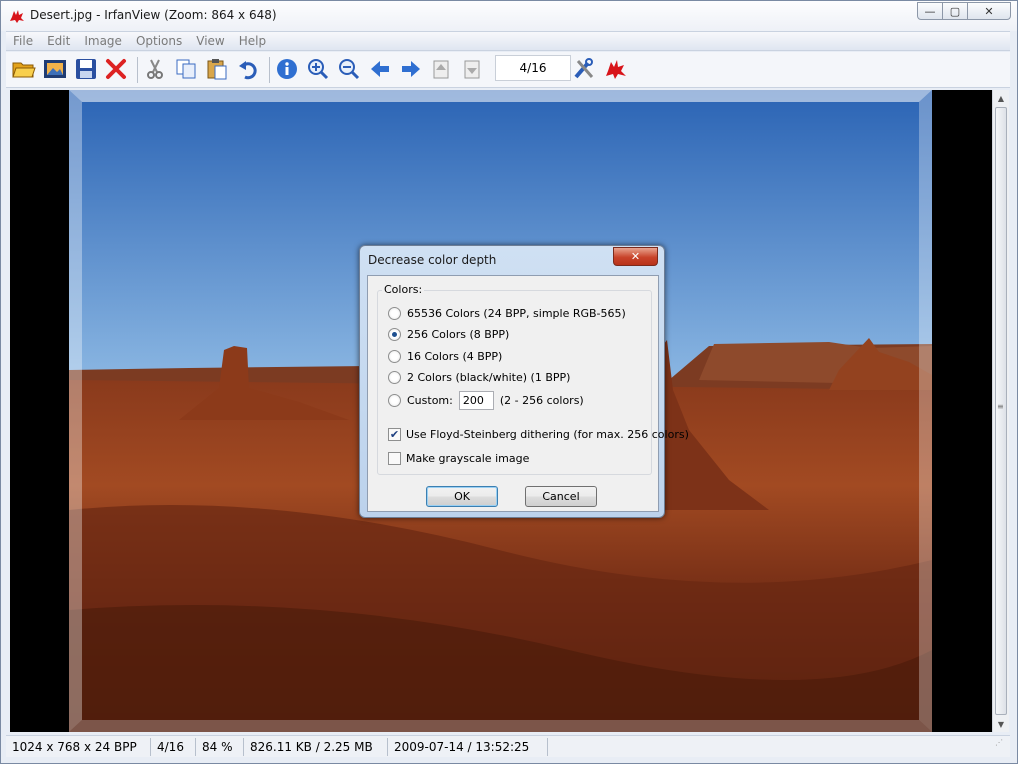 The width and height of the screenshot is (1018, 764). What do you see at coordinates (159, 41) in the screenshot?
I see `menu-options: Options` at bounding box center [159, 41].